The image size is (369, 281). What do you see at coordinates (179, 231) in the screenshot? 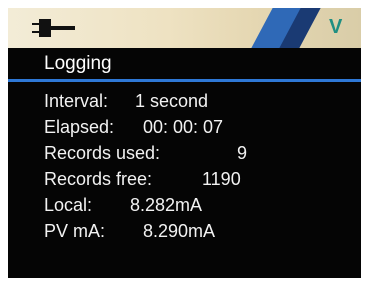
I see `pv-value: 8.290mA` at bounding box center [179, 231].